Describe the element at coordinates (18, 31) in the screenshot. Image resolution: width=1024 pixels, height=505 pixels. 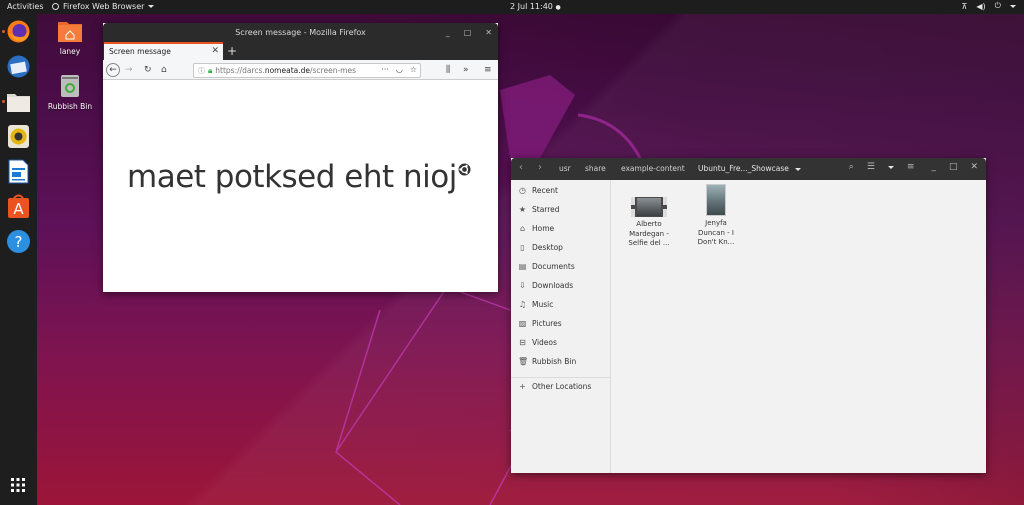
I see `dock-firefox` at that location.